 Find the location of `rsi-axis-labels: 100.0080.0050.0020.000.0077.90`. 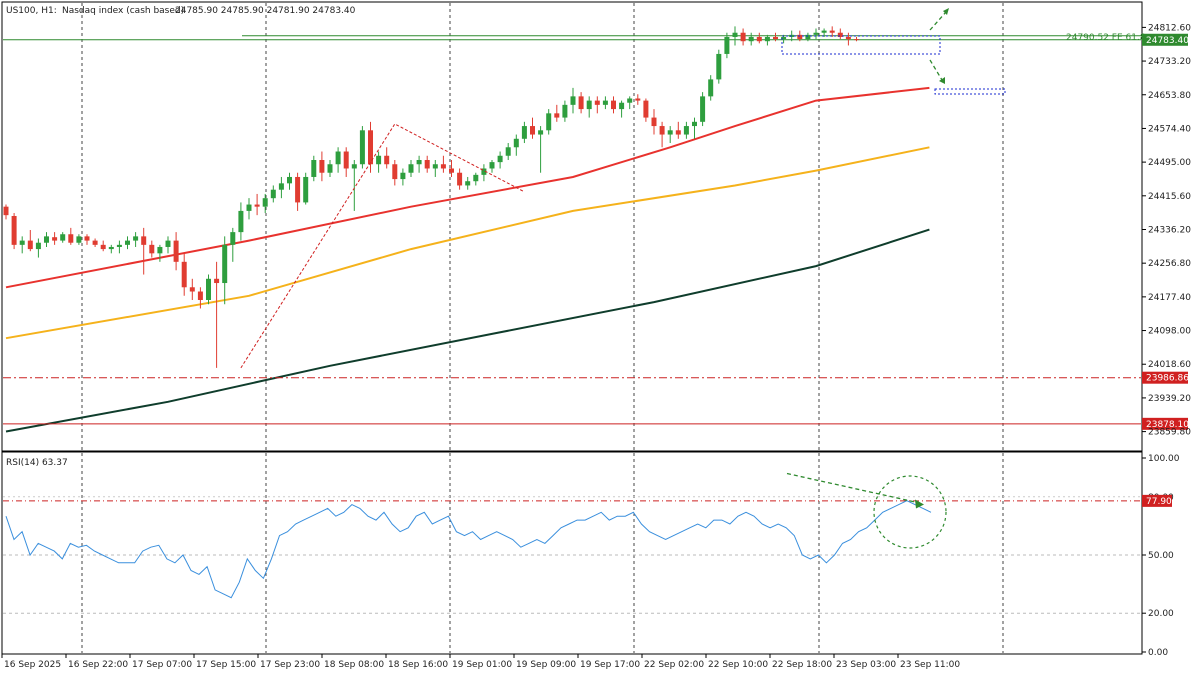

rsi-axis-labels: 100.0080.0050.0020.000.0077.90 is located at coordinates (1161, 556).